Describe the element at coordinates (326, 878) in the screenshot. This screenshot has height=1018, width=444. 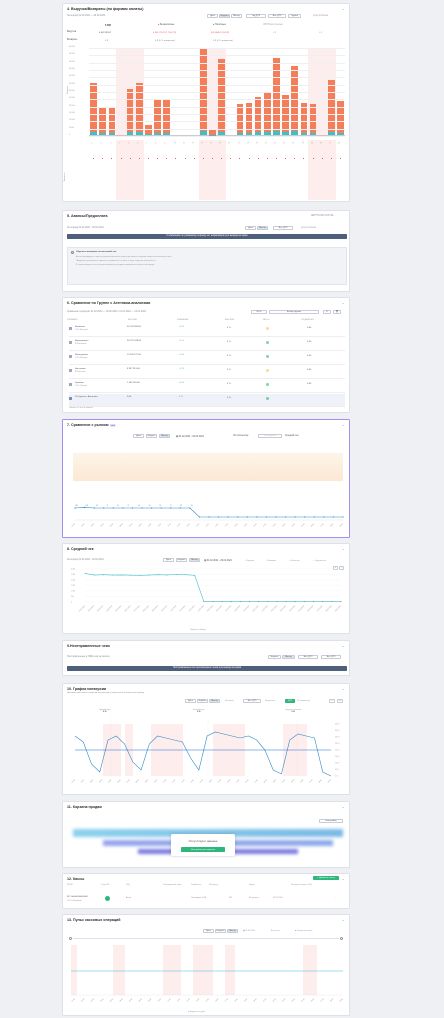
I see `add-cashbox-button: + Добавить кассу` at that location.